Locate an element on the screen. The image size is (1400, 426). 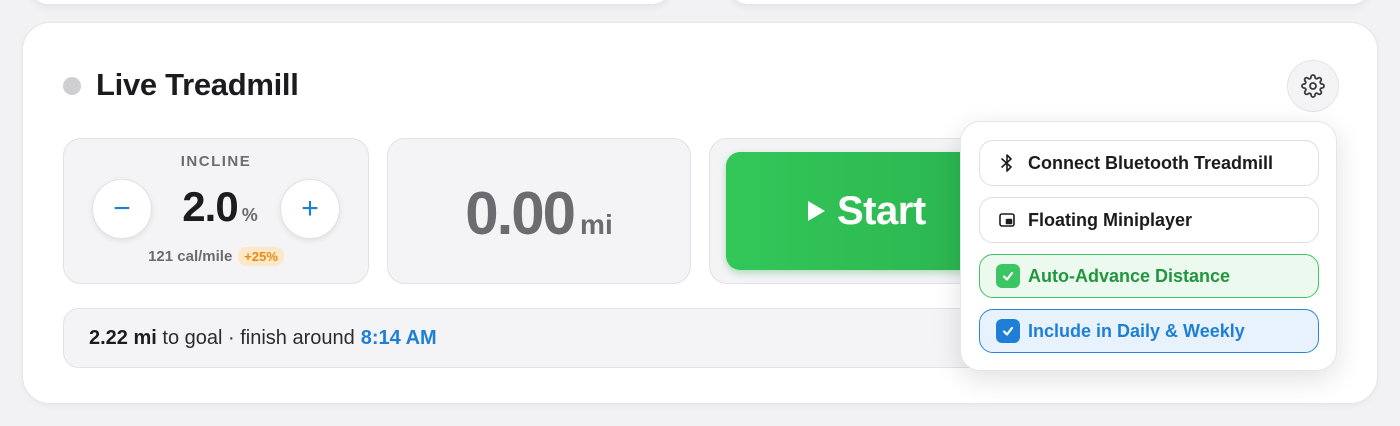
menu-item-label: Connect Bluetooth Treadmill is located at coordinates (1151, 162).